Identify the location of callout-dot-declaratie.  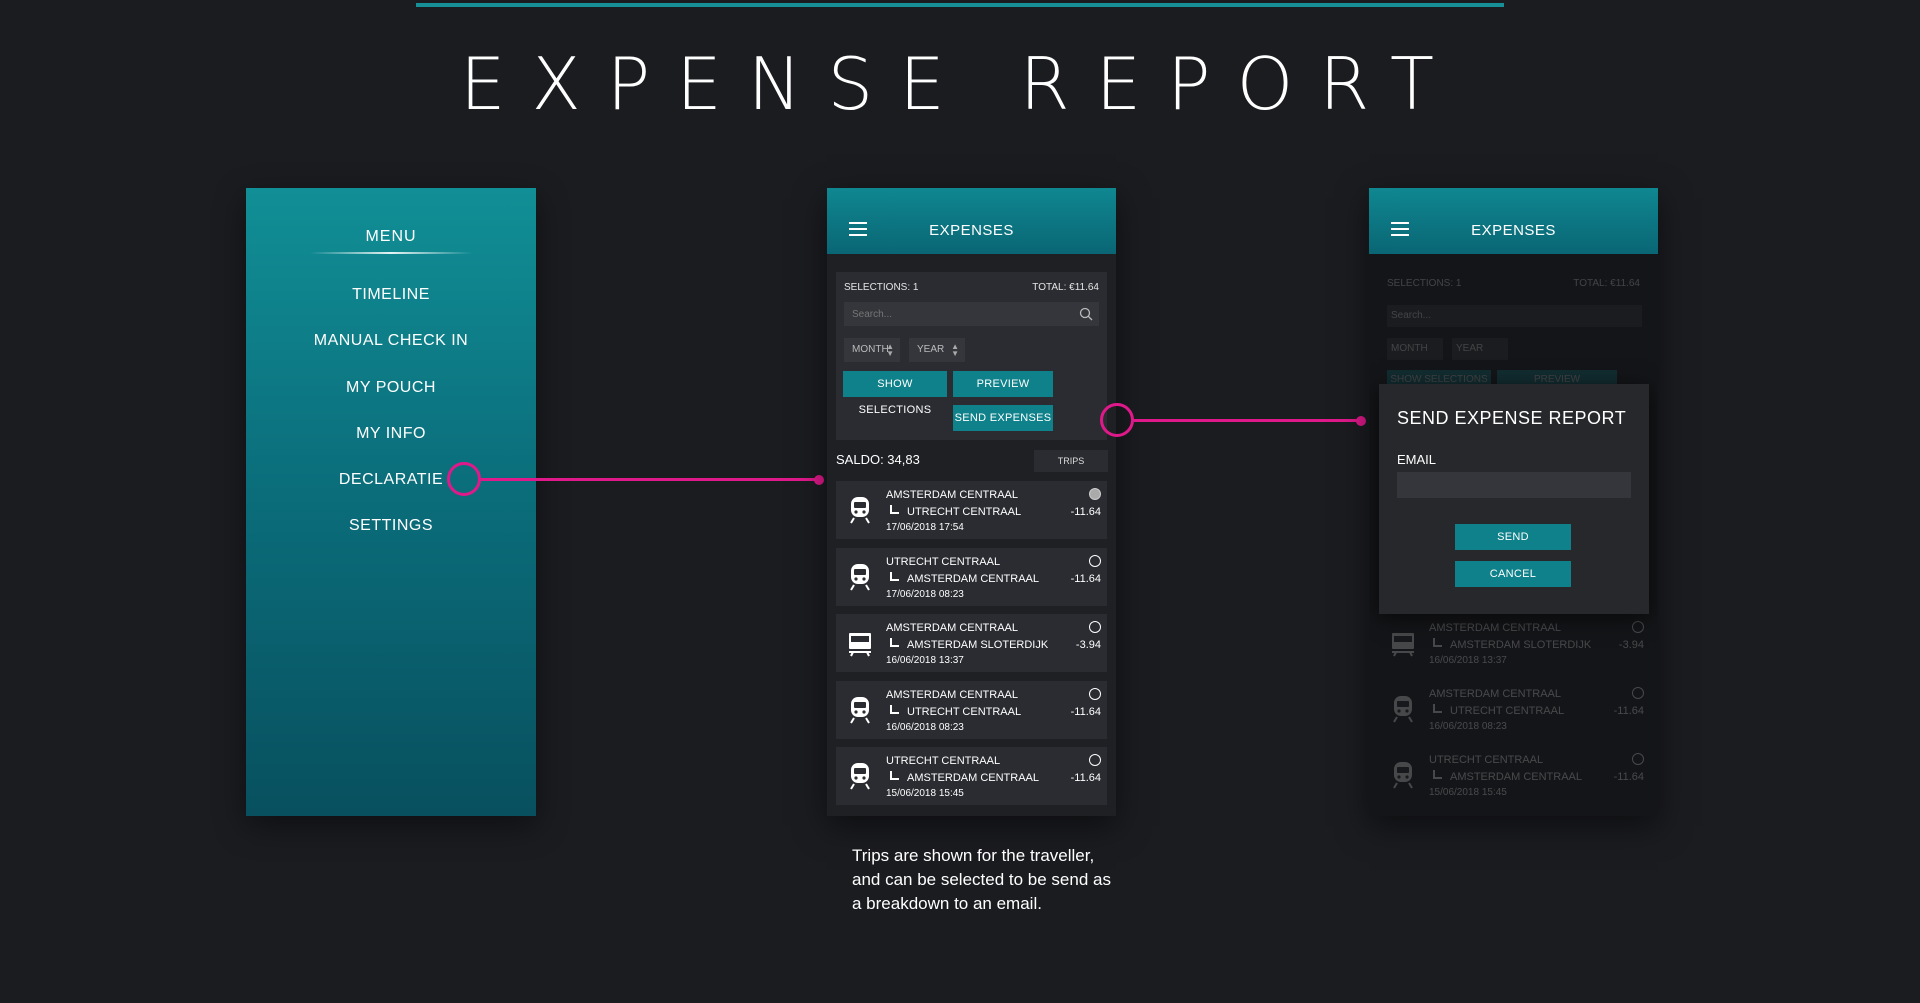
(819, 480).